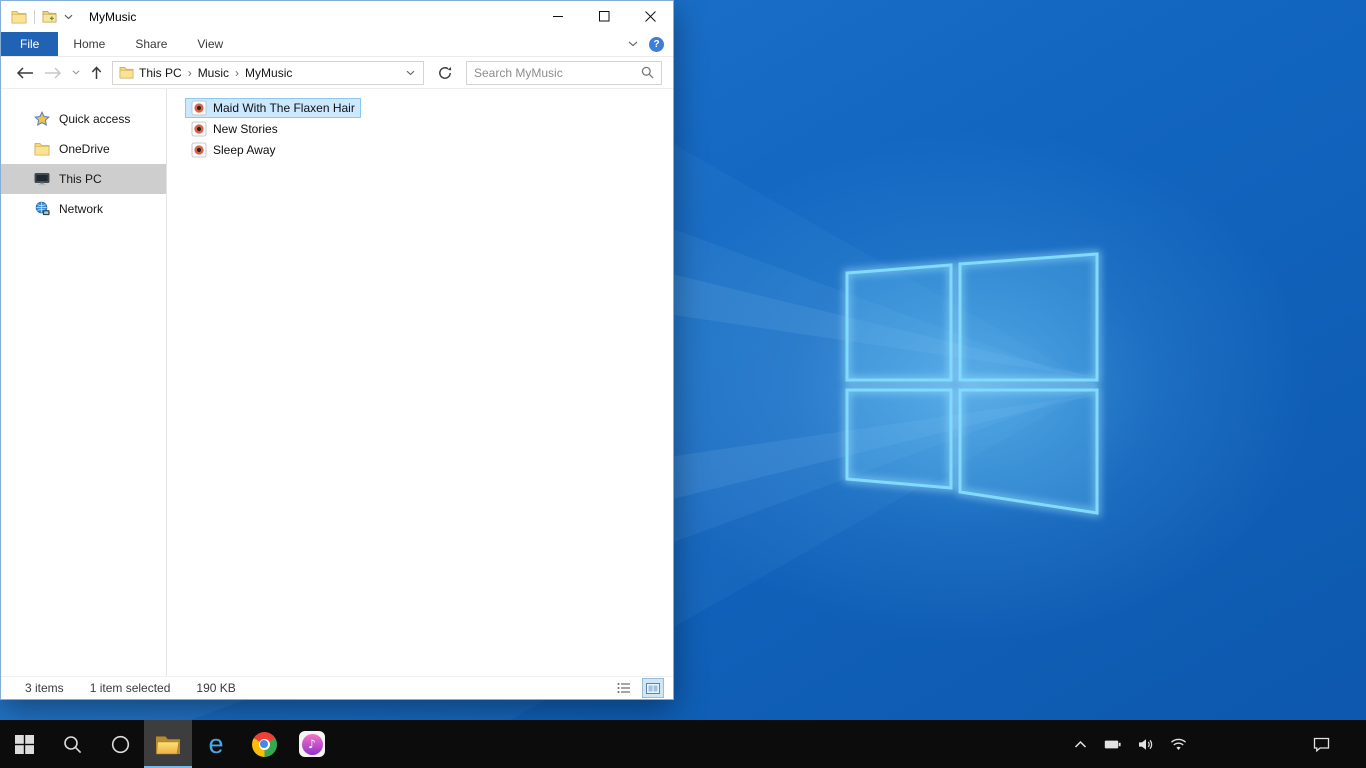 Image resolution: width=1366 pixels, height=768 pixels. I want to click on sidebar-item-label: Network, so click(81, 209).